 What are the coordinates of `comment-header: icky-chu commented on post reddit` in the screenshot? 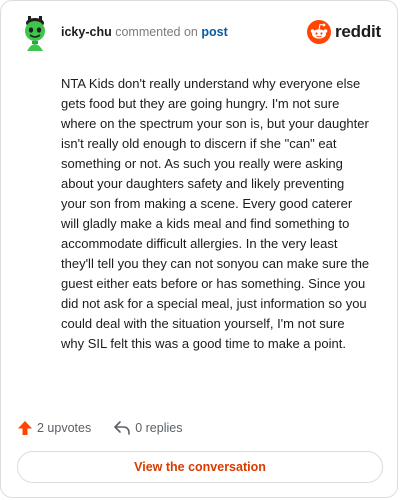 It's located at (200, 33).